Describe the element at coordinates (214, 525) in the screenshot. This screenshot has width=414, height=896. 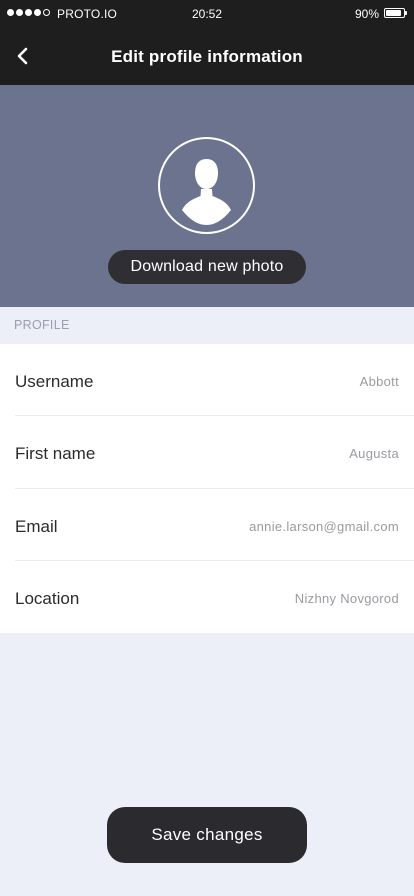
I see `field-row-email: Email annie.larson@gmail.com` at that location.